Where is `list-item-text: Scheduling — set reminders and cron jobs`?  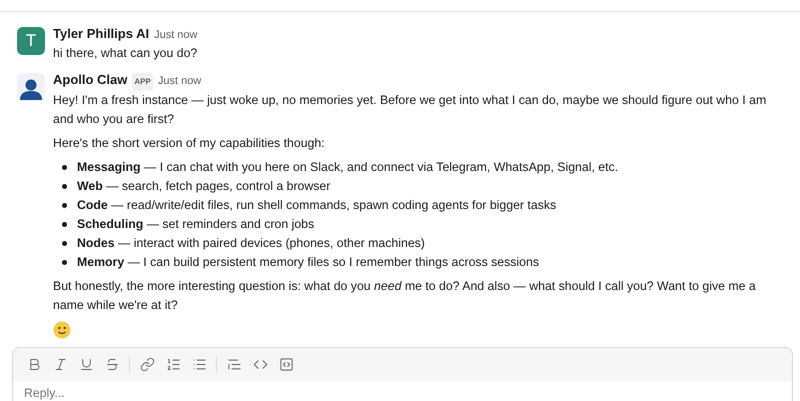 list-item-text: Scheduling — set reminders and cron jobs is located at coordinates (195, 224).